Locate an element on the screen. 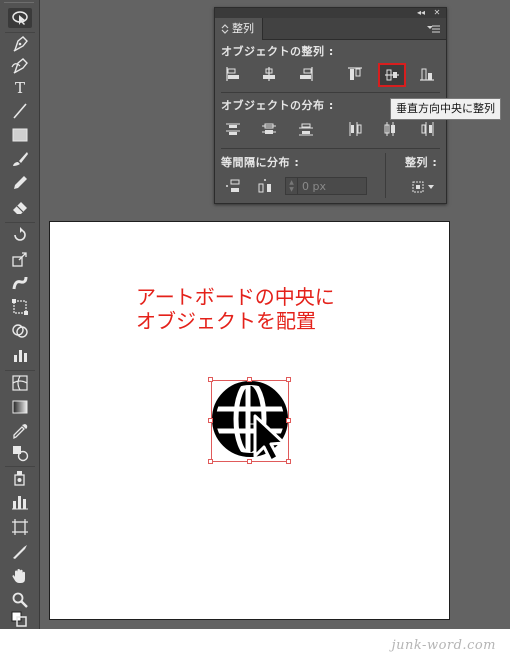 The width and height of the screenshot is (510, 660). warp-tool is located at coordinates (20, 283).